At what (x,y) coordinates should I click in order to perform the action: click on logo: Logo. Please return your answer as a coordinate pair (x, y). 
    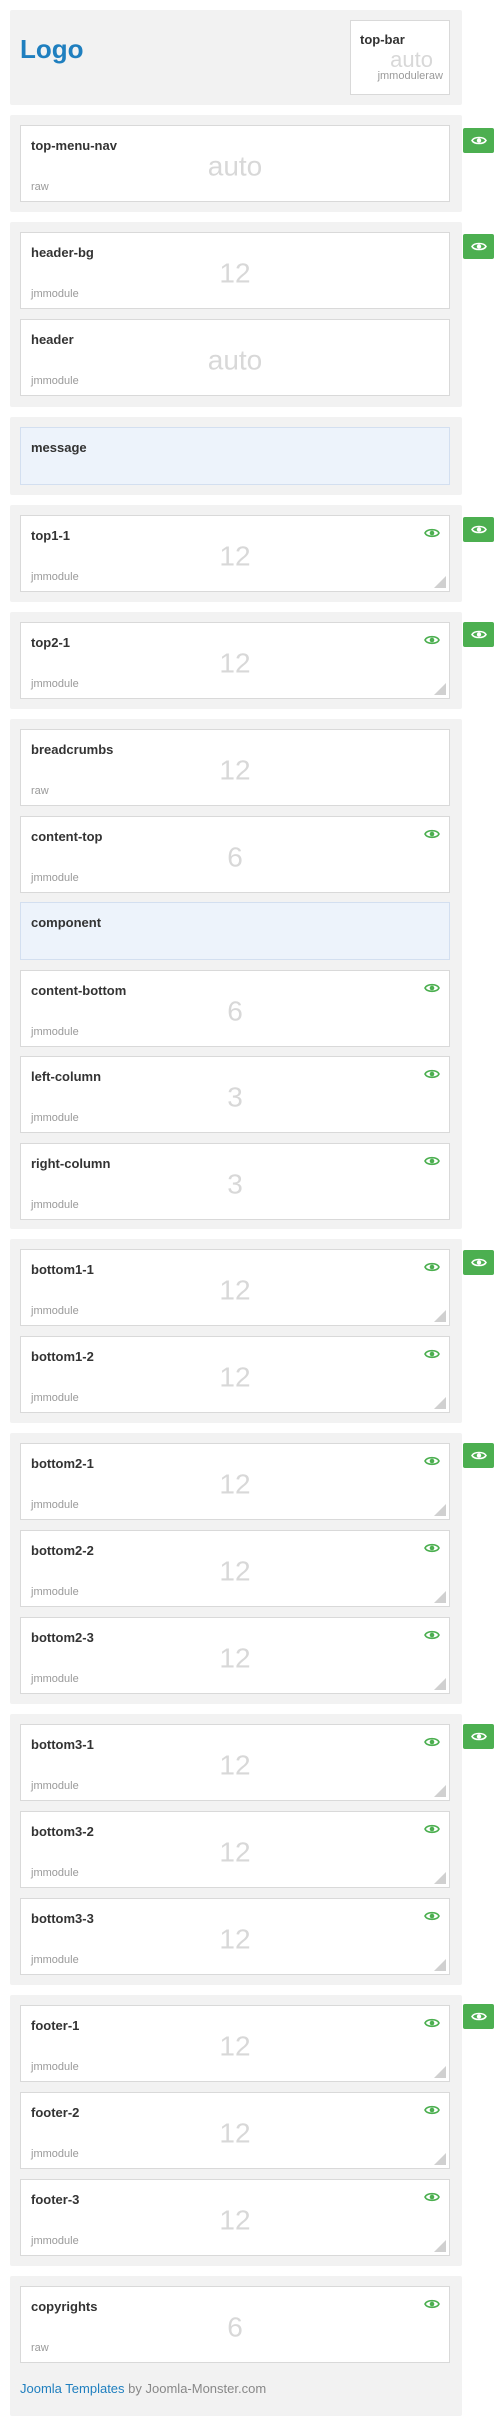
    Looking at the image, I should click on (52, 49).